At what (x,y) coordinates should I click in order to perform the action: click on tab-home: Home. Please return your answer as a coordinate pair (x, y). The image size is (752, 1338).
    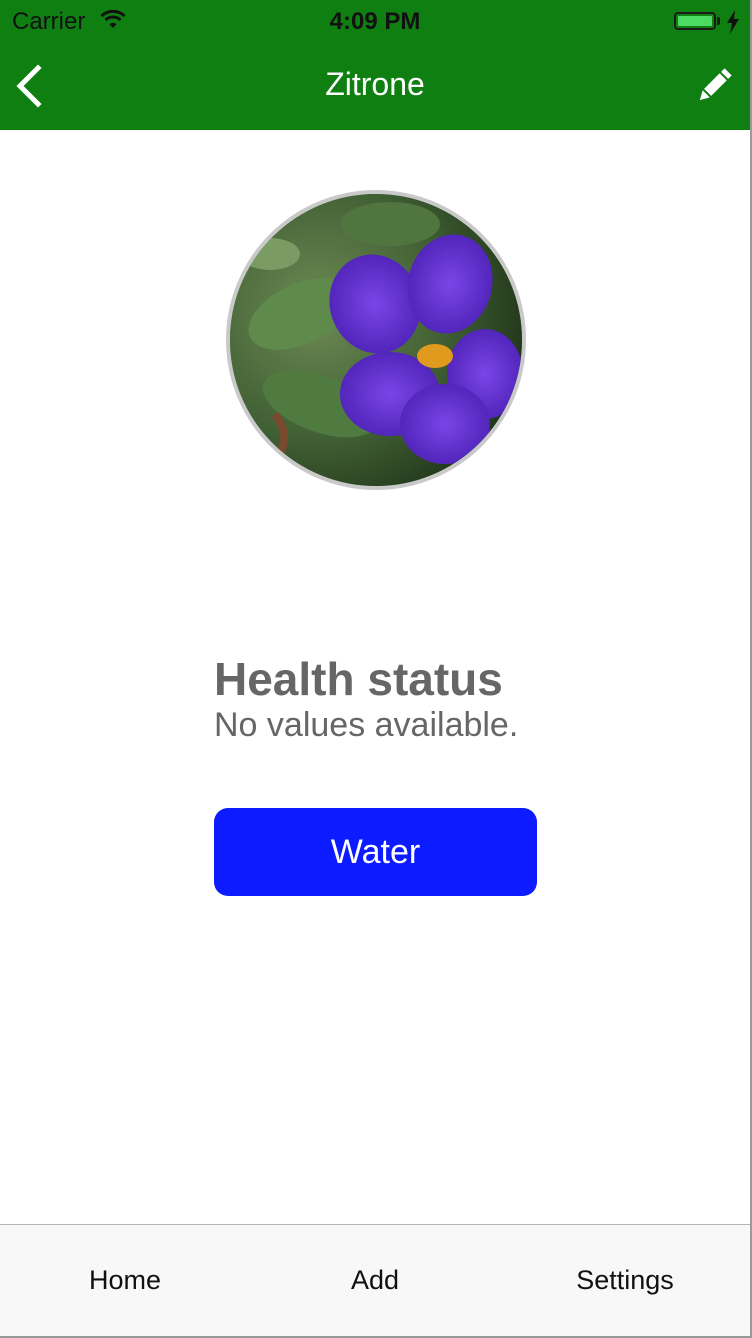
    Looking at the image, I should click on (125, 1280).